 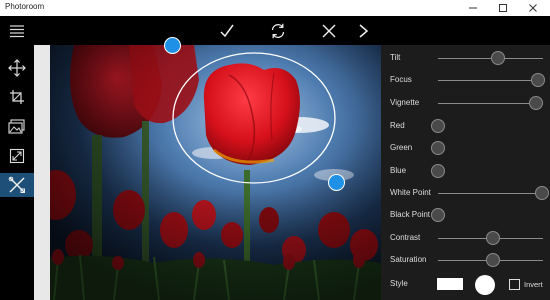 What do you see at coordinates (42, 172) in the screenshot?
I see `photo-strip` at bounding box center [42, 172].